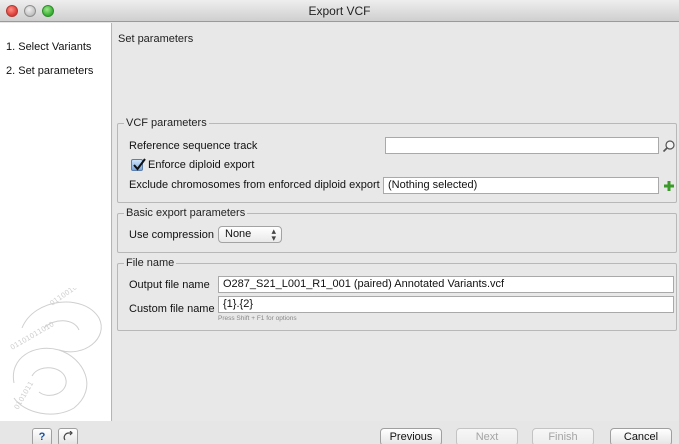  Describe the element at coordinates (487, 436) in the screenshot. I see `next-button: Next` at that location.